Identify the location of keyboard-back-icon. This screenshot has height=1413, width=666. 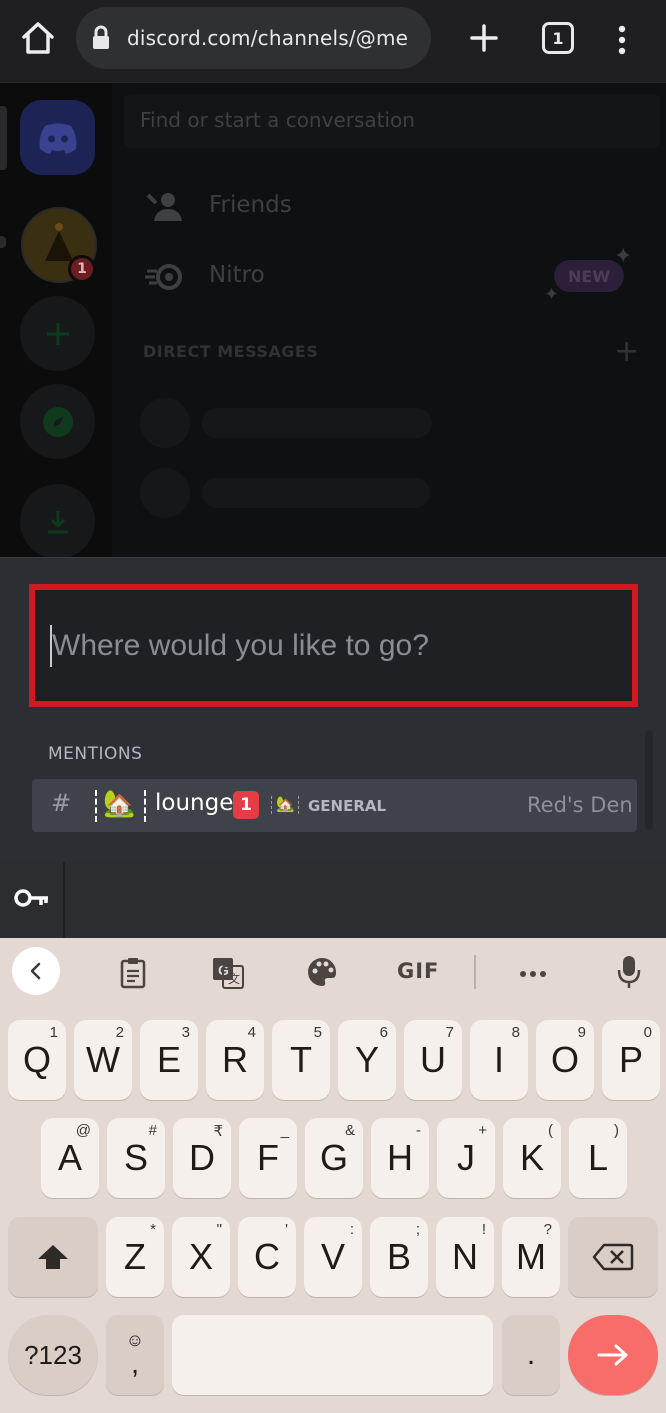
(36, 971).